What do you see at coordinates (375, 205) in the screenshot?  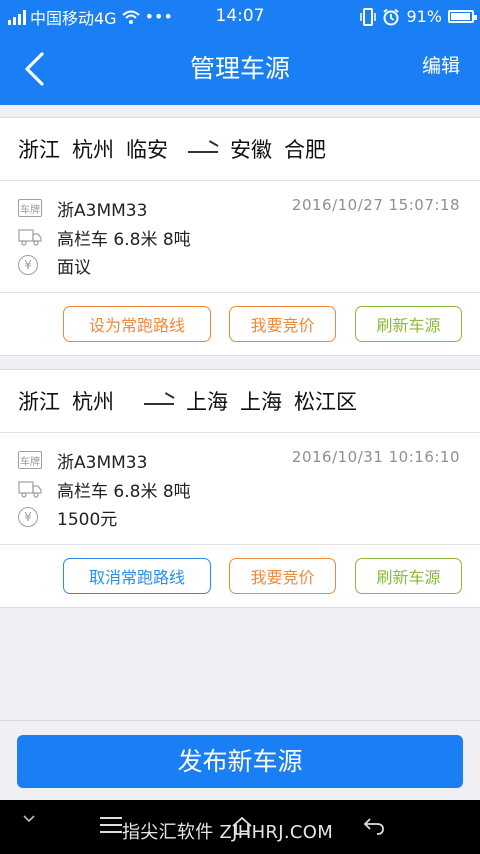 I see `publish-datetime: 2016/10/27 15:07:18` at bounding box center [375, 205].